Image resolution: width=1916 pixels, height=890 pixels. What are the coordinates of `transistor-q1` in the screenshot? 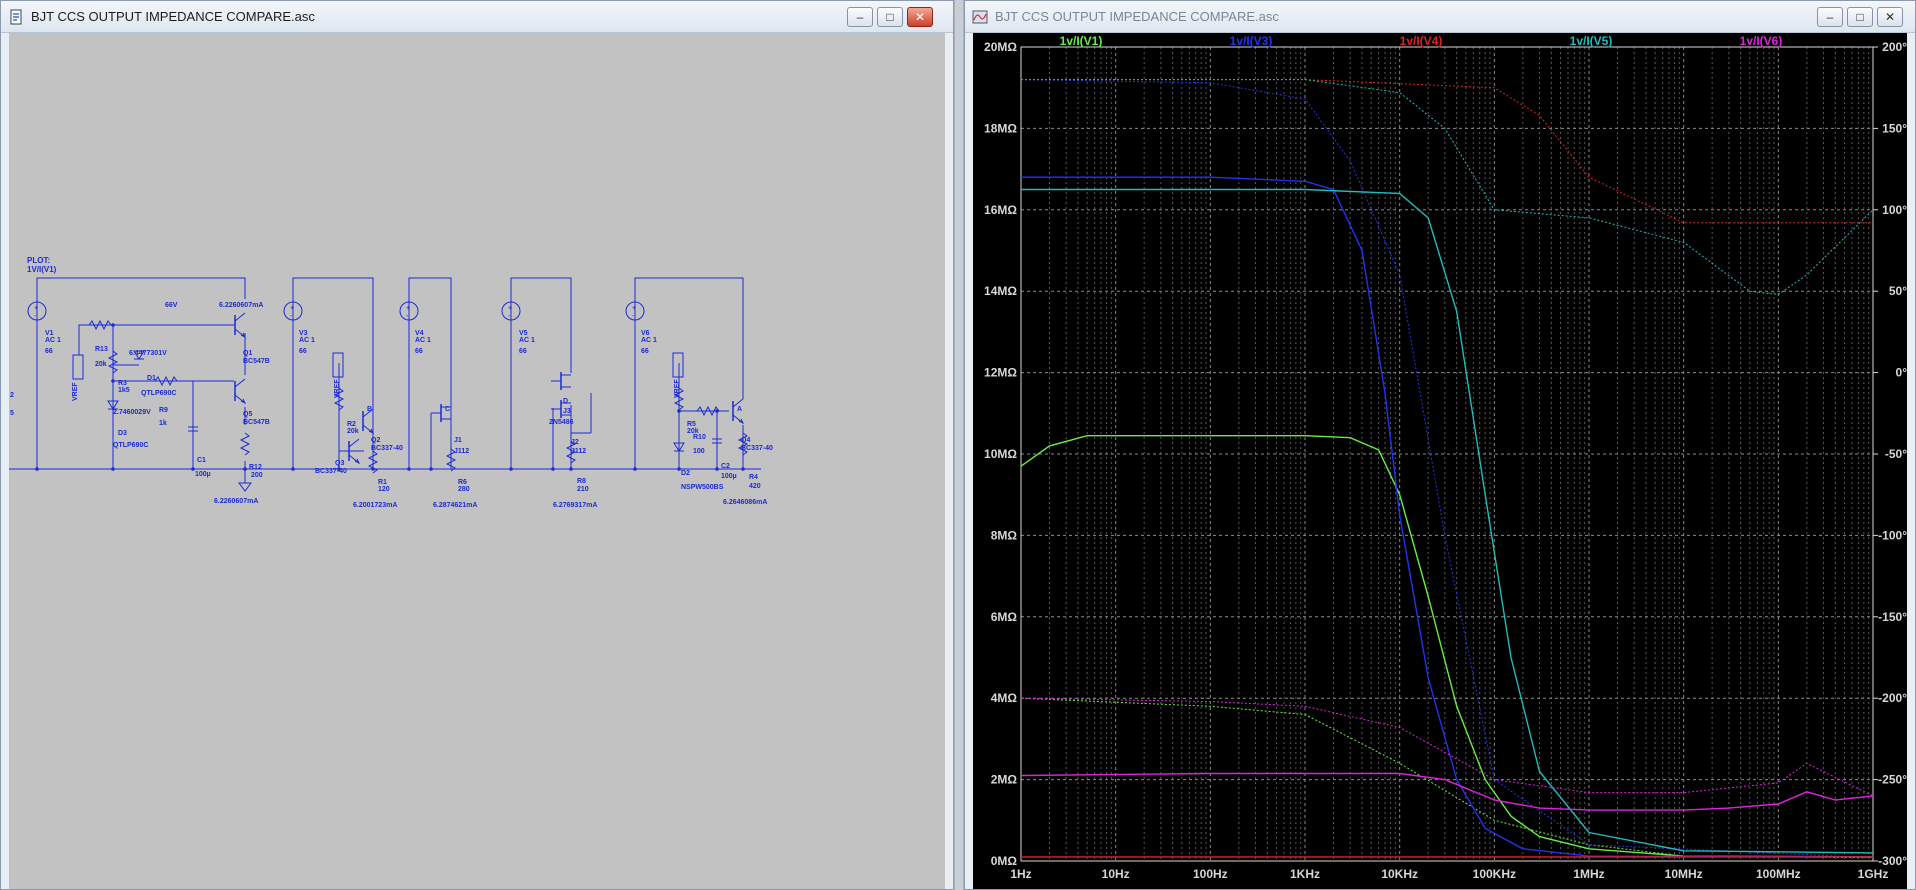 It's located at (240, 325).